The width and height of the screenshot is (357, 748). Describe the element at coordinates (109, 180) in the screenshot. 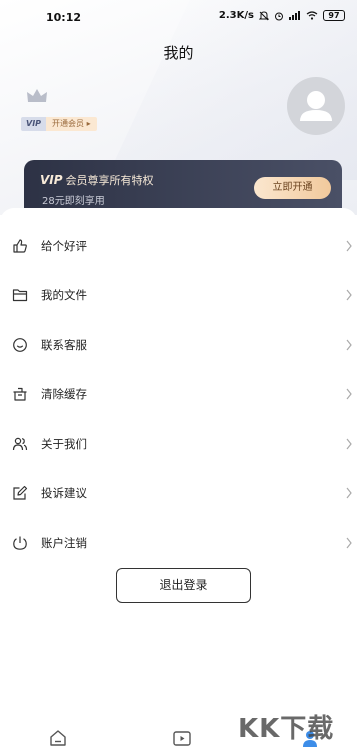

I see `vip-banner-title-text: 会员尊享所有特权` at that location.